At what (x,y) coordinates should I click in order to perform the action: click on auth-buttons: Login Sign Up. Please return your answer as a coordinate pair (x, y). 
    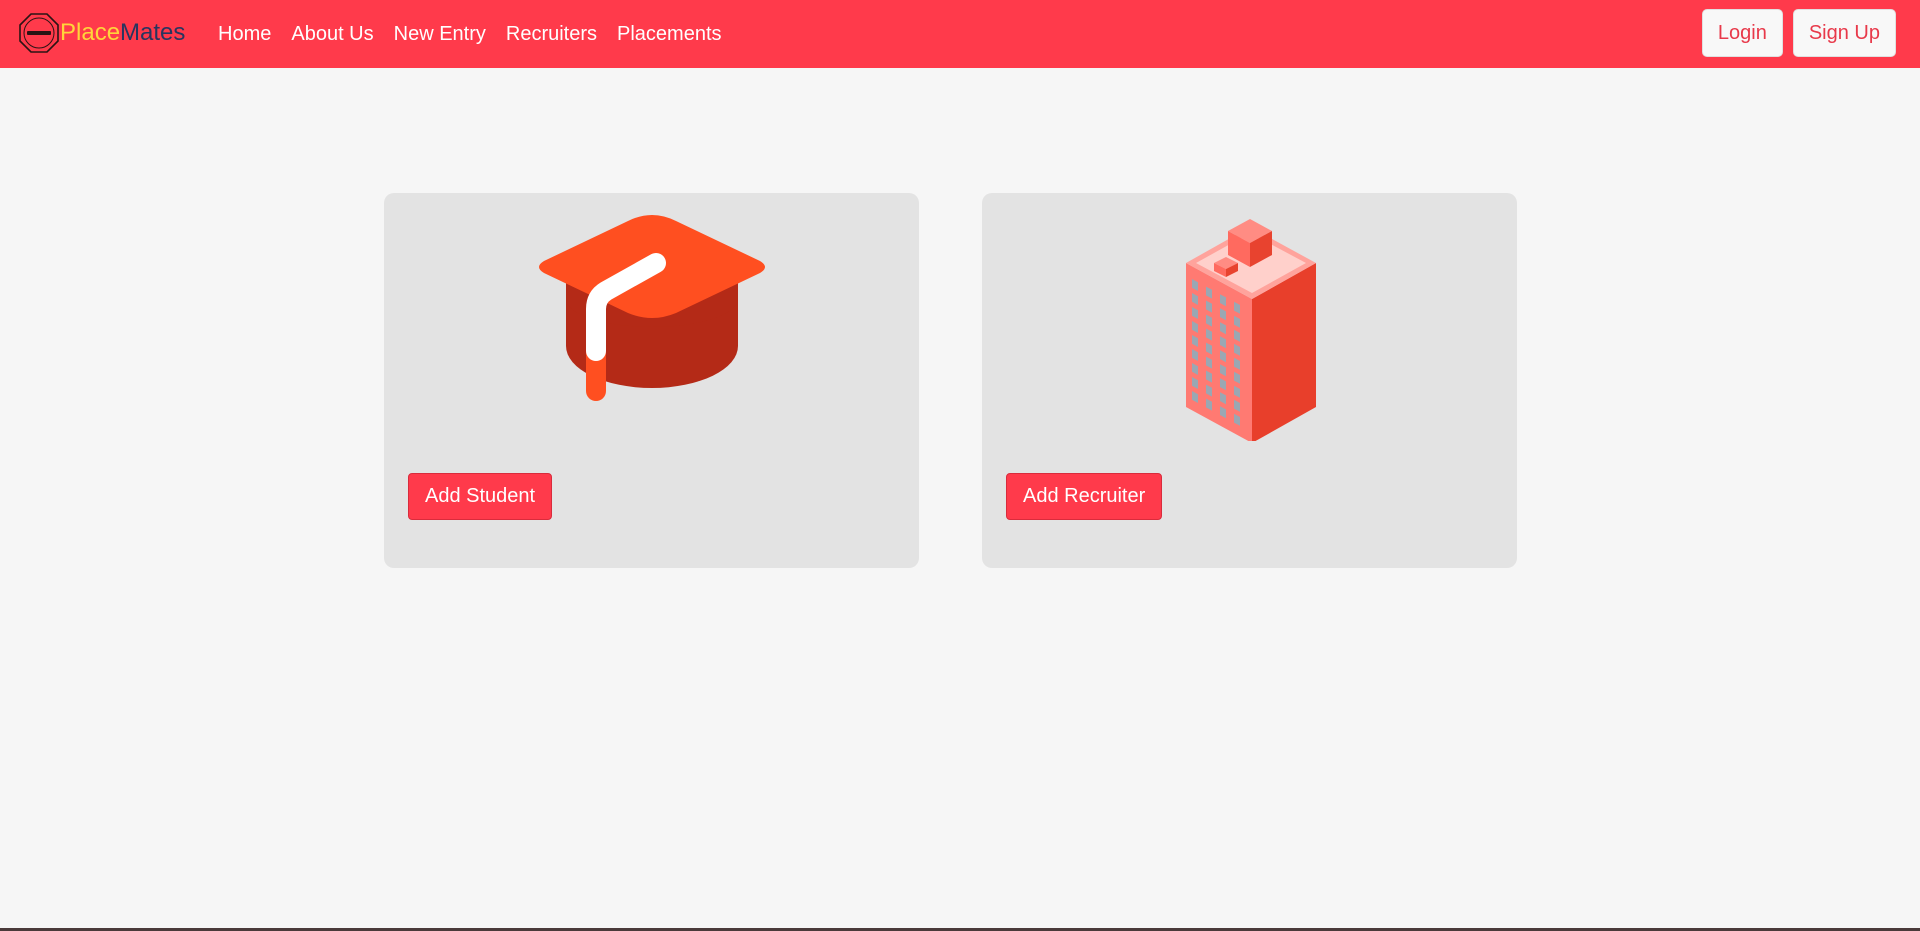
    Looking at the image, I should click on (1798, 33).